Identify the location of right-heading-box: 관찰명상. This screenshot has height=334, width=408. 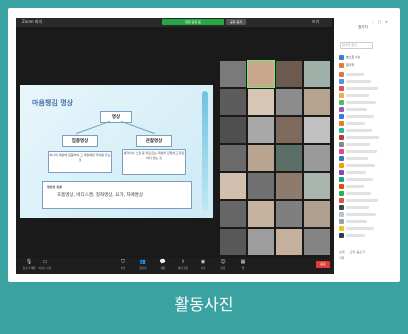
(154, 141).